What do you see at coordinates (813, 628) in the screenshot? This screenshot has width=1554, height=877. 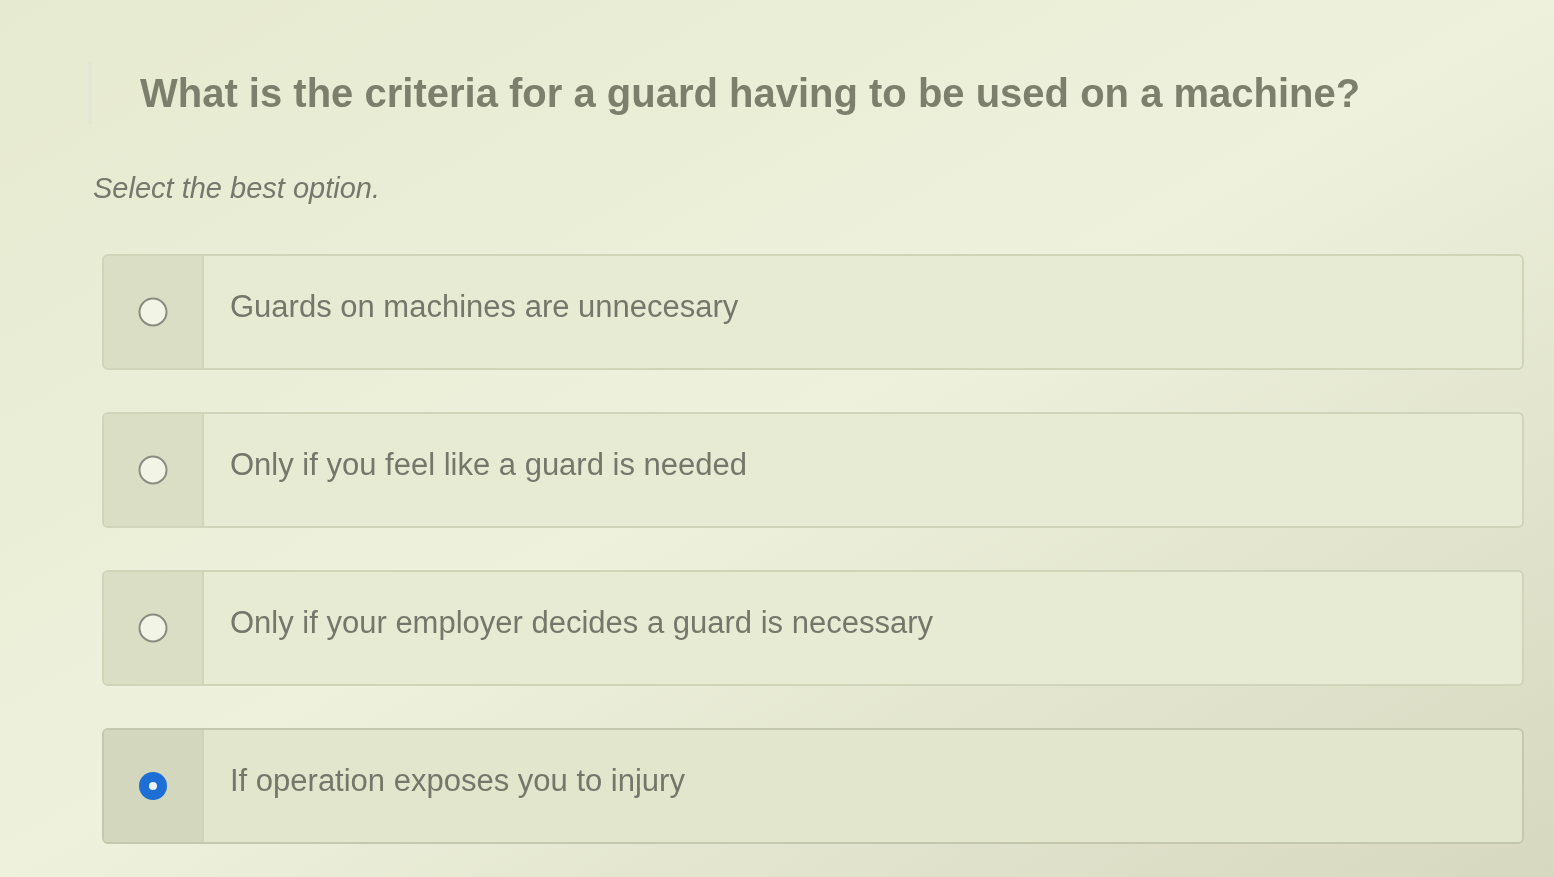 I see `answer-option: Only if your employer decides a guard is necessary` at bounding box center [813, 628].